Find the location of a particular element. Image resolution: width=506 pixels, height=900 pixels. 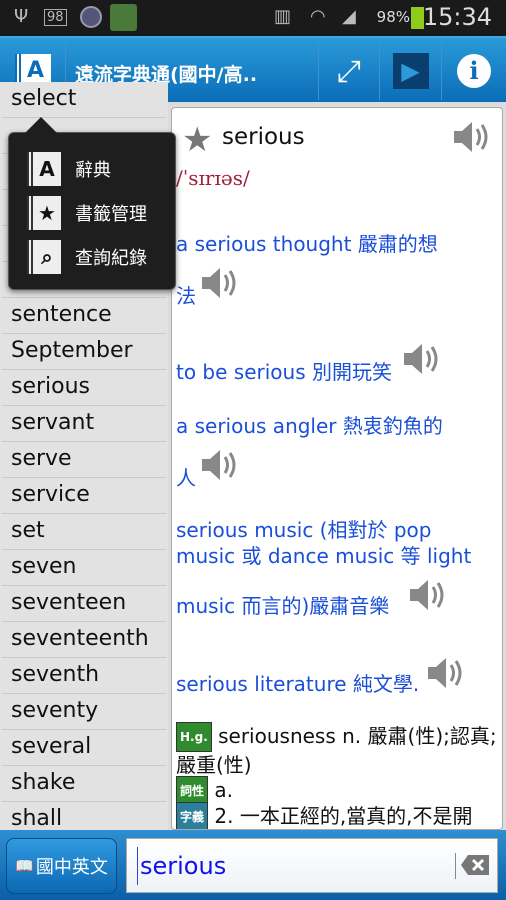

dictionary-select-button: 📖 國中英文 is located at coordinates (61, 866).